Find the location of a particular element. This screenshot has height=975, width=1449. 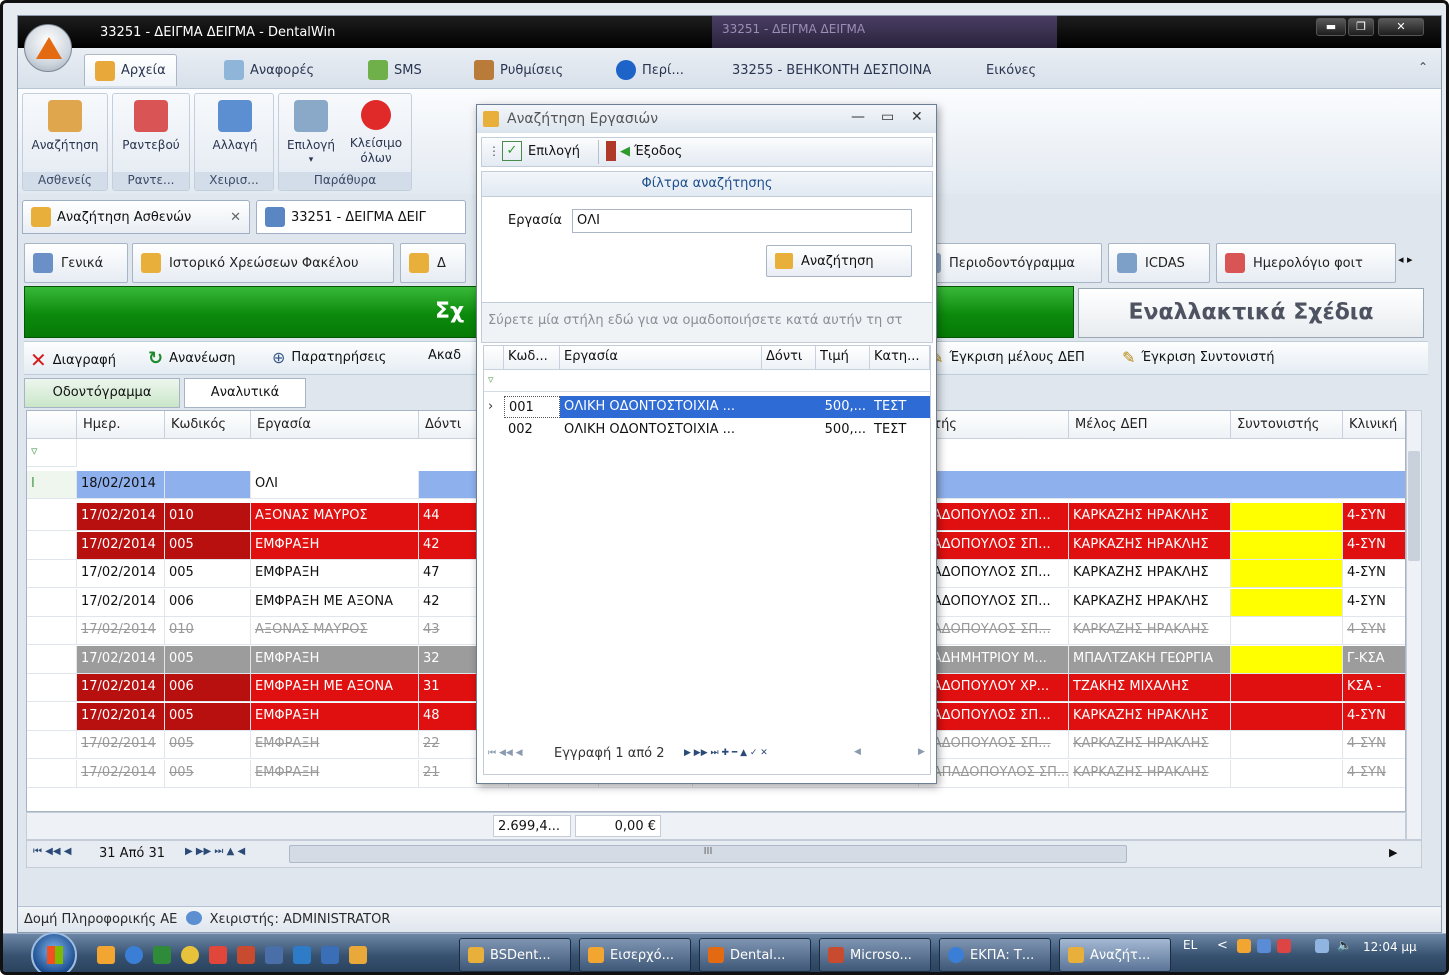

dialog-maximize-button: ▭ is located at coordinates (887, 117).